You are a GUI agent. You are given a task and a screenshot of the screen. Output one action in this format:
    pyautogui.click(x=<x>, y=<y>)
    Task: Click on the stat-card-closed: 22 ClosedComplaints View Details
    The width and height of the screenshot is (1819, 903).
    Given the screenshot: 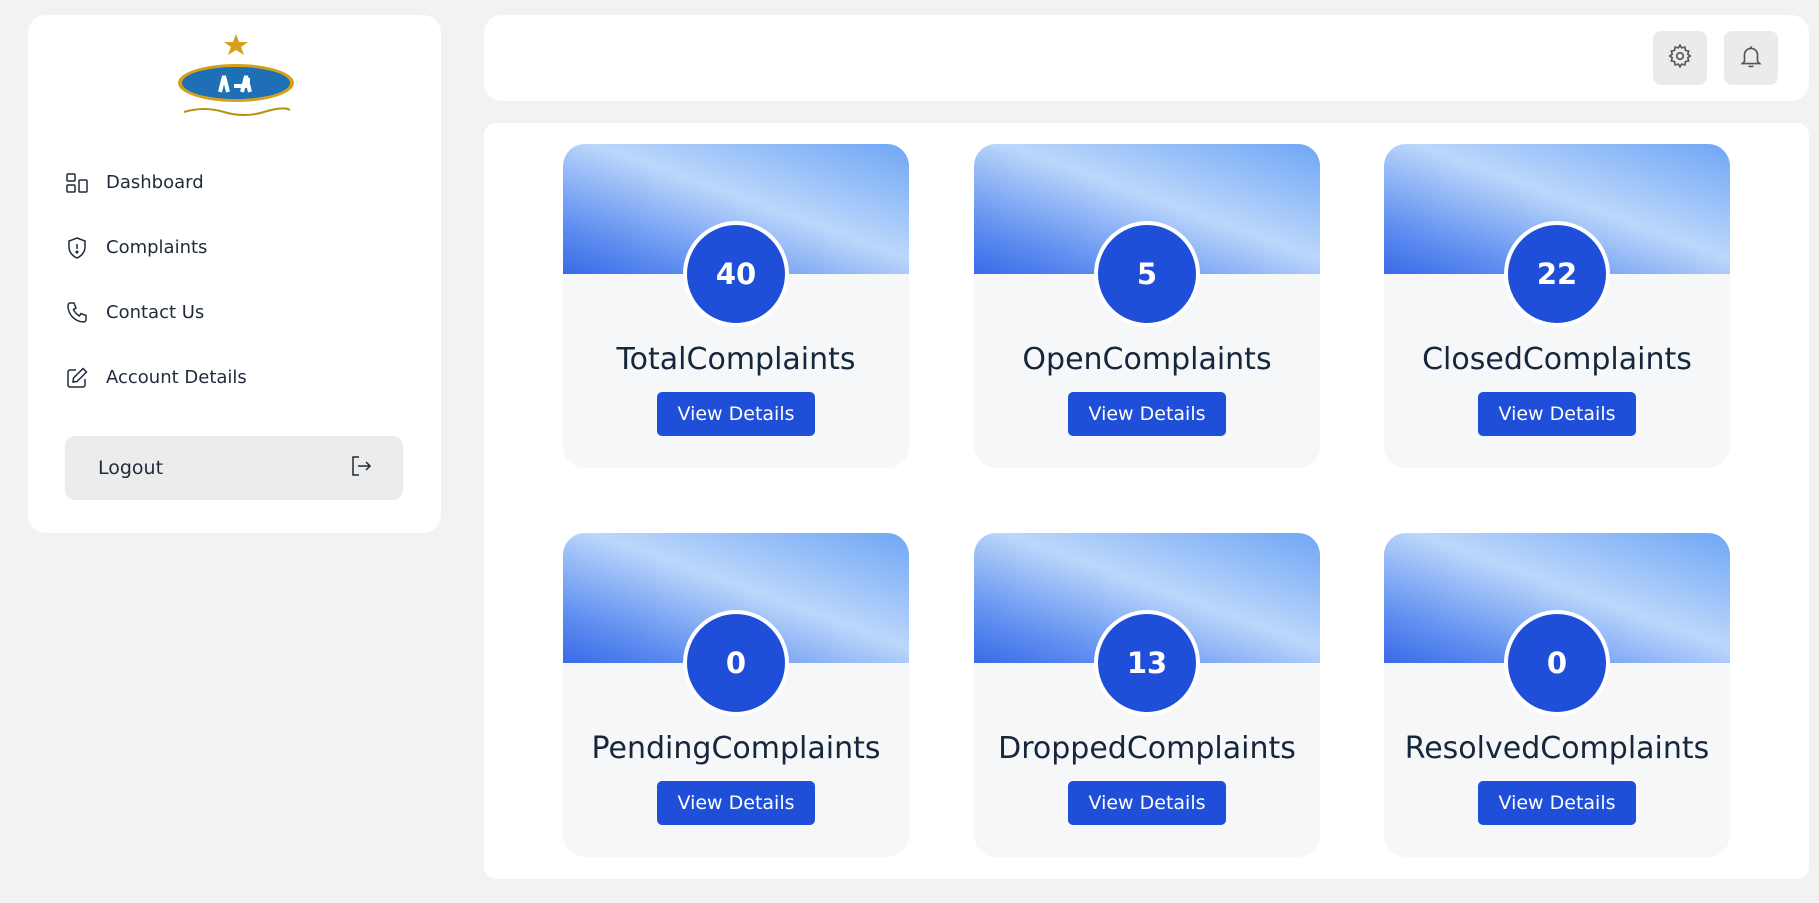 What is the action you would take?
    pyautogui.click(x=1557, y=306)
    